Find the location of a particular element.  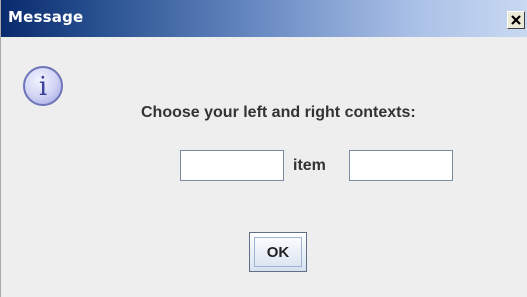

dialog-message: Choose your left and right contexts: is located at coordinates (278, 112).